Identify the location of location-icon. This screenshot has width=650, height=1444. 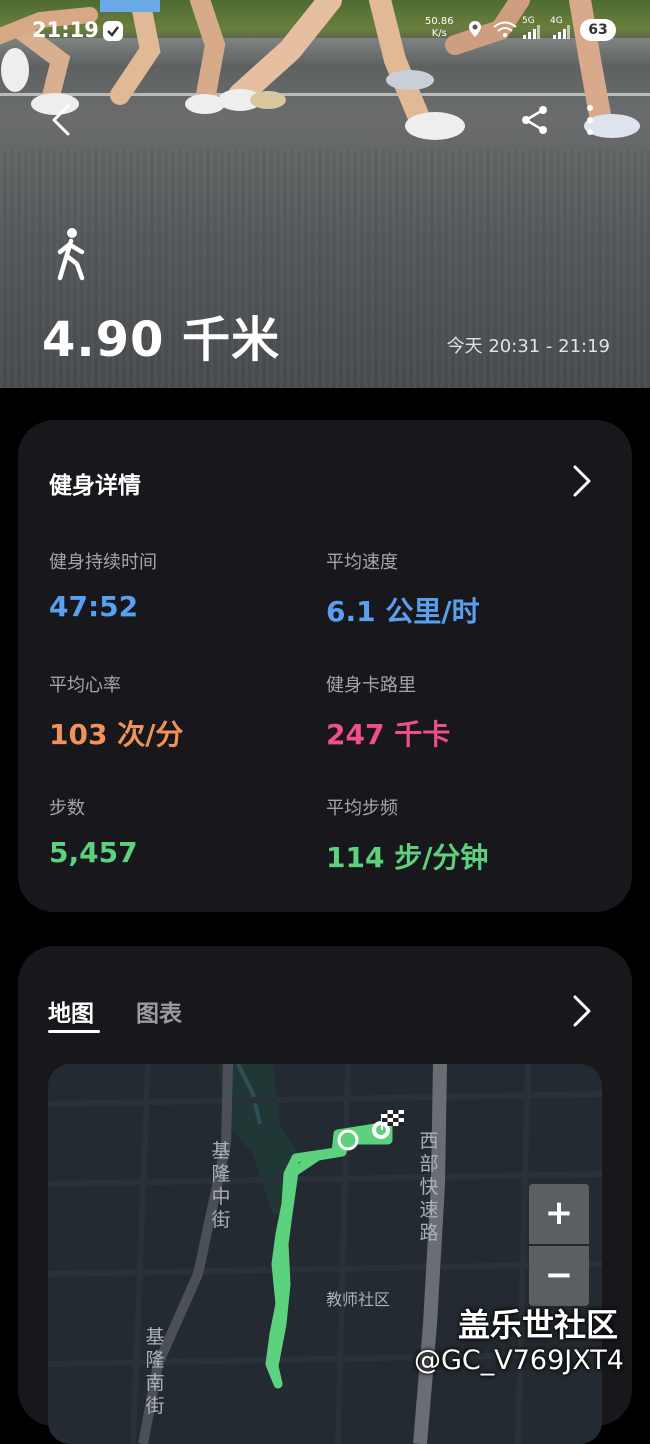
(475, 31).